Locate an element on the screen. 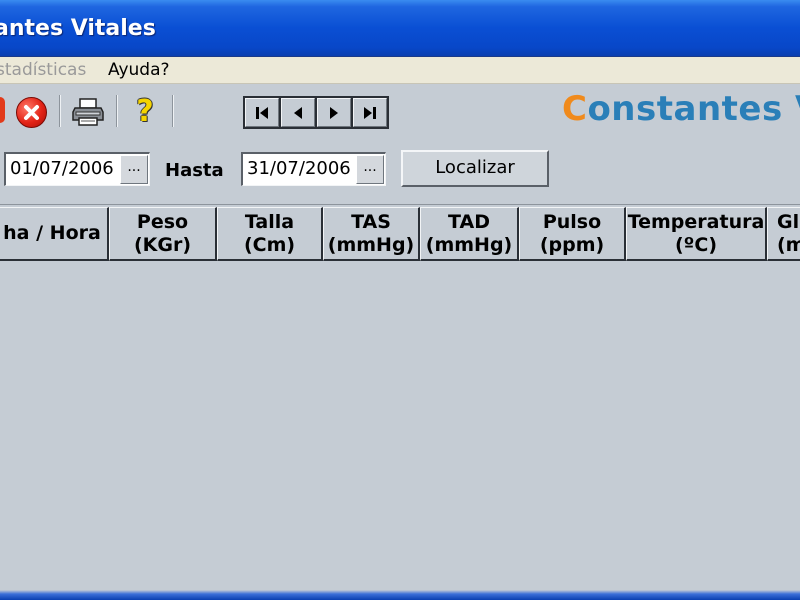  cancel-icon is located at coordinates (31, 112).